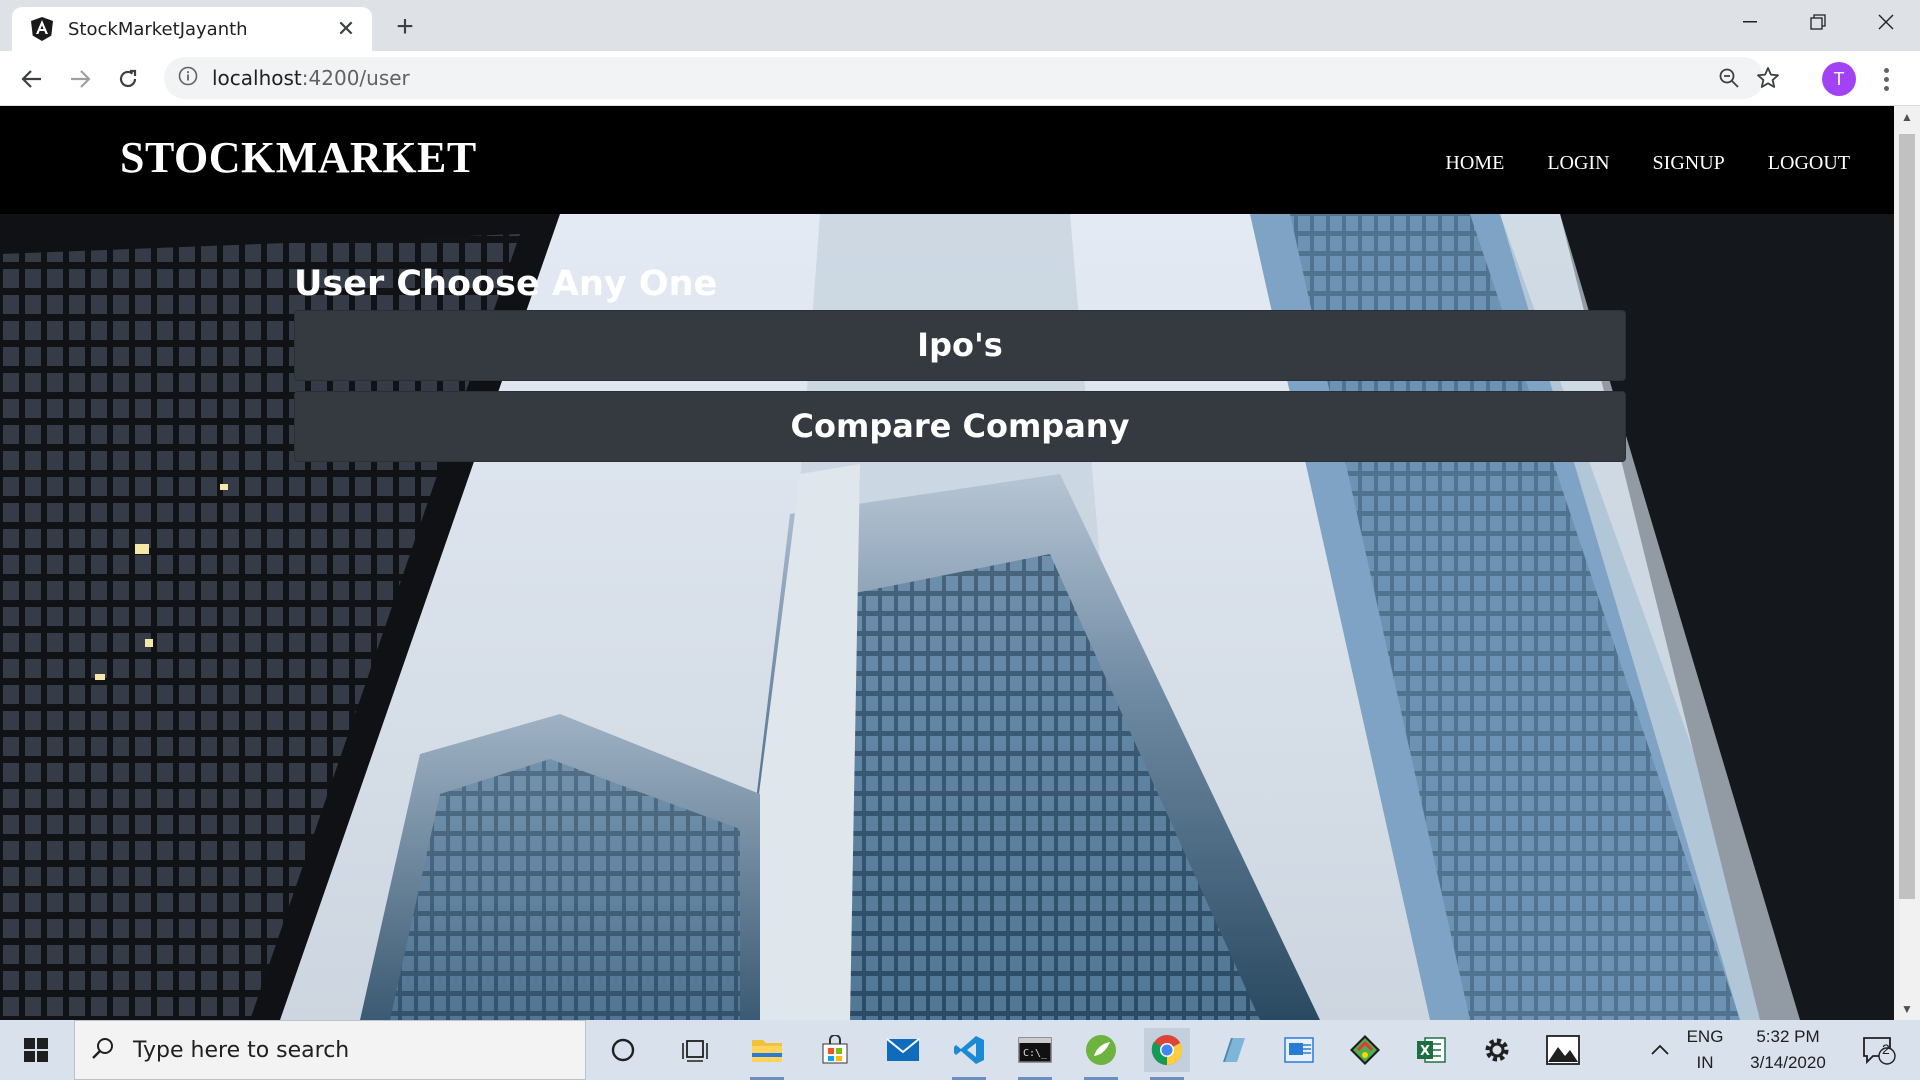  I want to click on nav-logout-link: LOGOUT, so click(1809, 163).